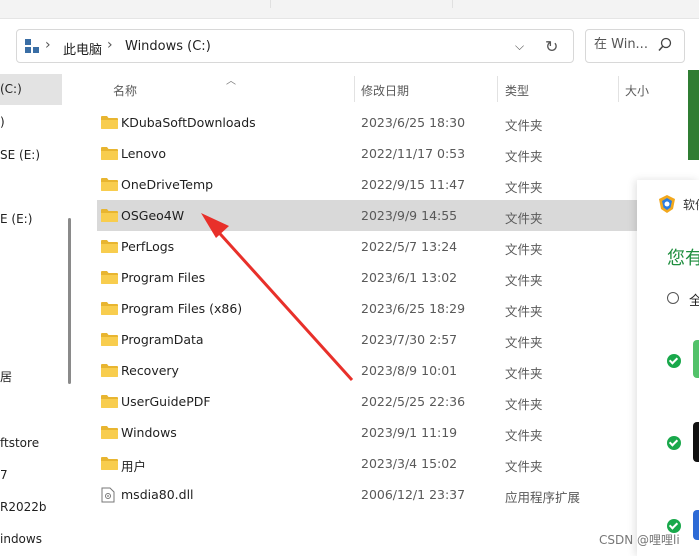  What do you see at coordinates (31, 89) in the screenshot?
I see `nav-item-drive-c: (C:)` at bounding box center [31, 89].